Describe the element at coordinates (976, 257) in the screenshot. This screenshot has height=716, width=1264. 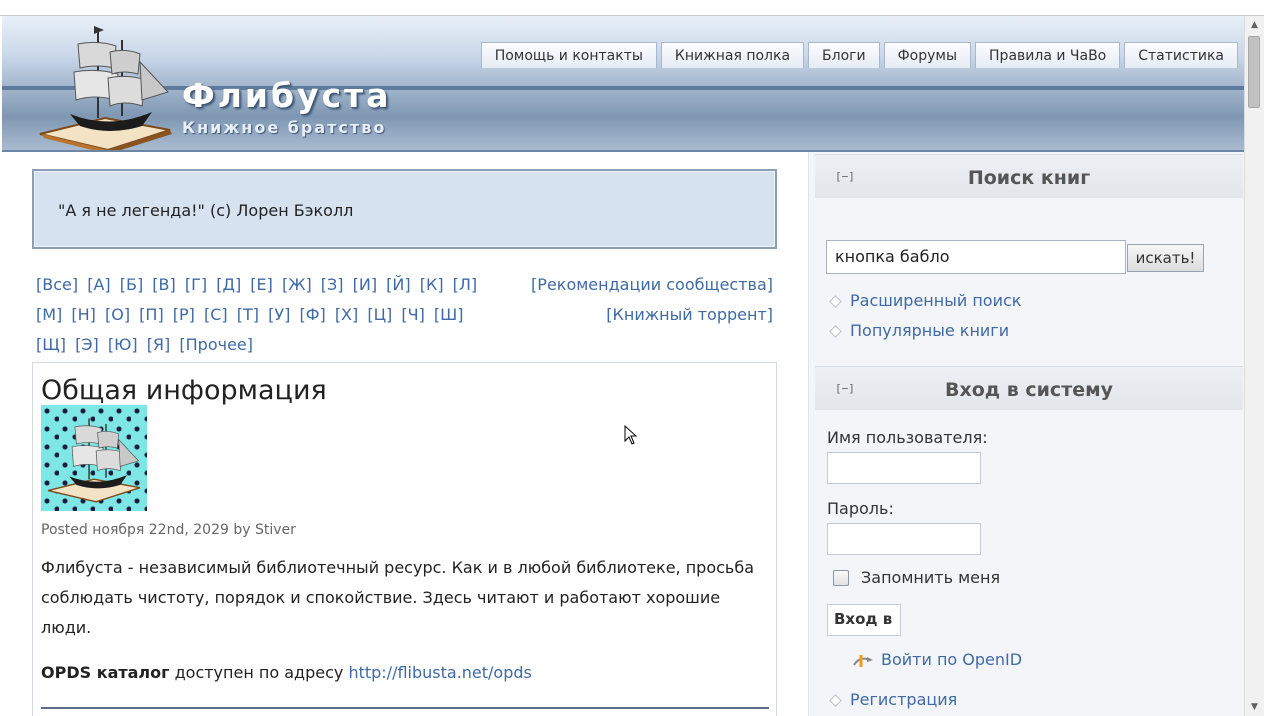
I see `search-input: кнопка бабло` at that location.